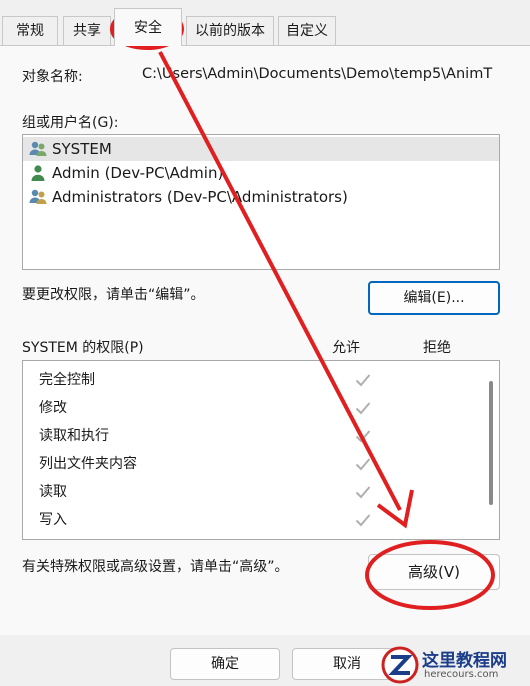  I want to click on permission-name: 列出文件夹内容, so click(88, 464).